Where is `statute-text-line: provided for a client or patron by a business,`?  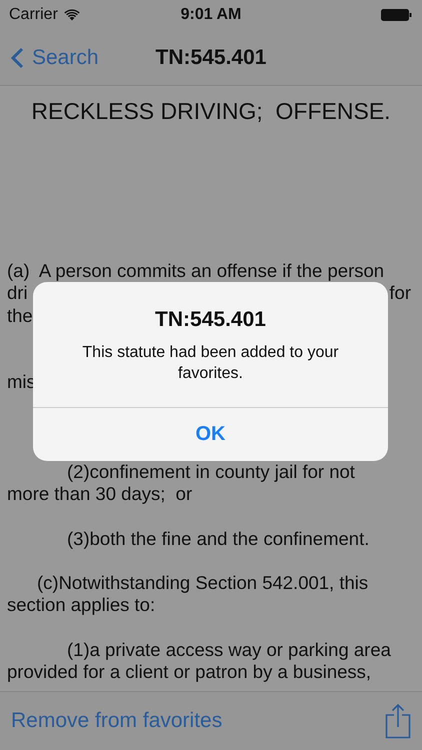 statute-text-line: provided for a client or patron by a business, is located at coordinates (189, 672).